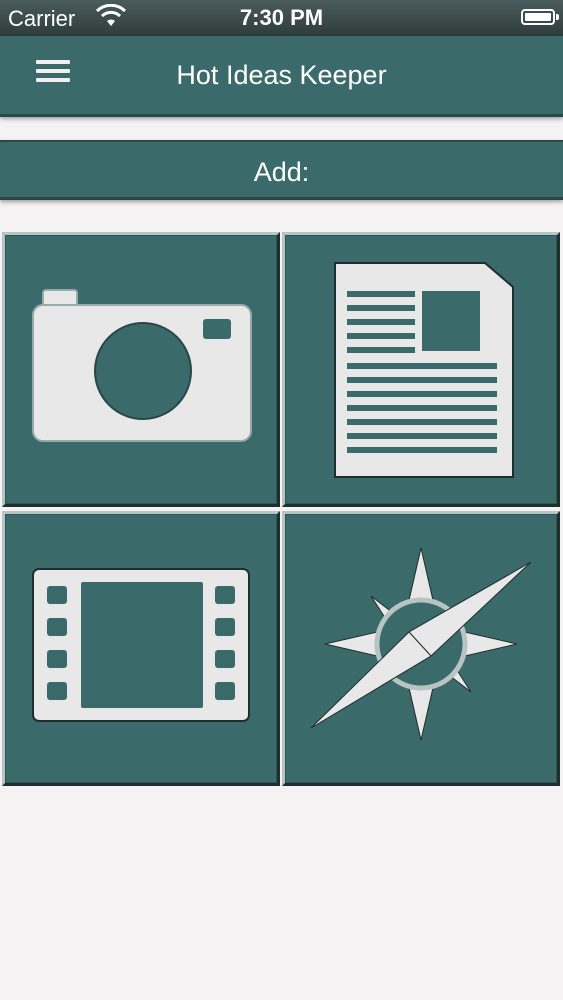  I want to click on add-note-tile, so click(421, 369).